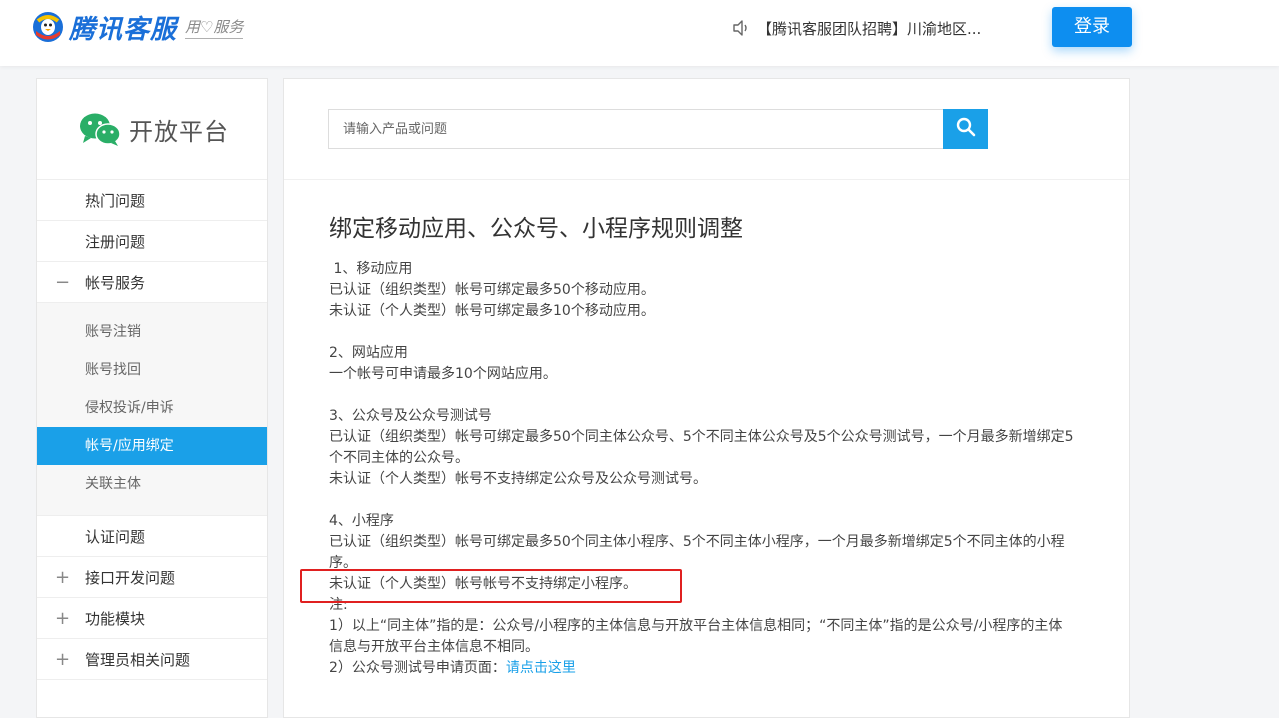 Image resolution: width=1279 pixels, height=718 pixels. What do you see at coordinates (368, 353) in the screenshot?
I see `section-heading: 2、网站应用` at bounding box center [368, 353].